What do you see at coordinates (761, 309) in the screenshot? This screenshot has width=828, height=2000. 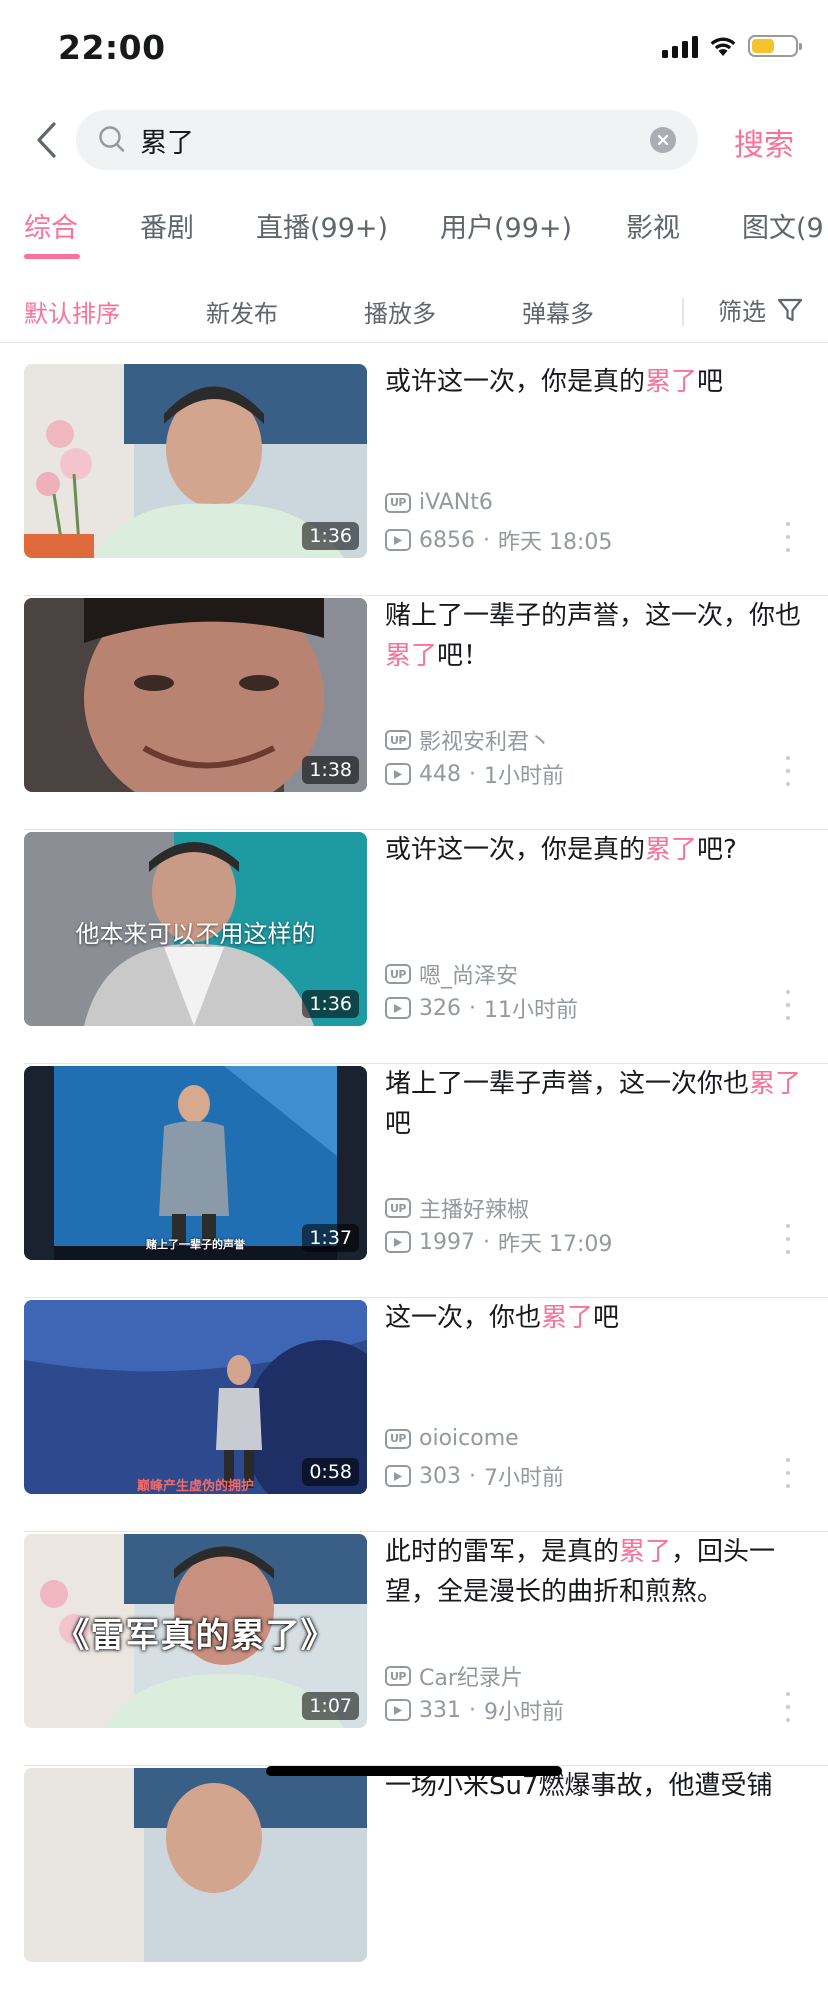 I see `filter-button: 筛选` at bounding box center [761, 309].